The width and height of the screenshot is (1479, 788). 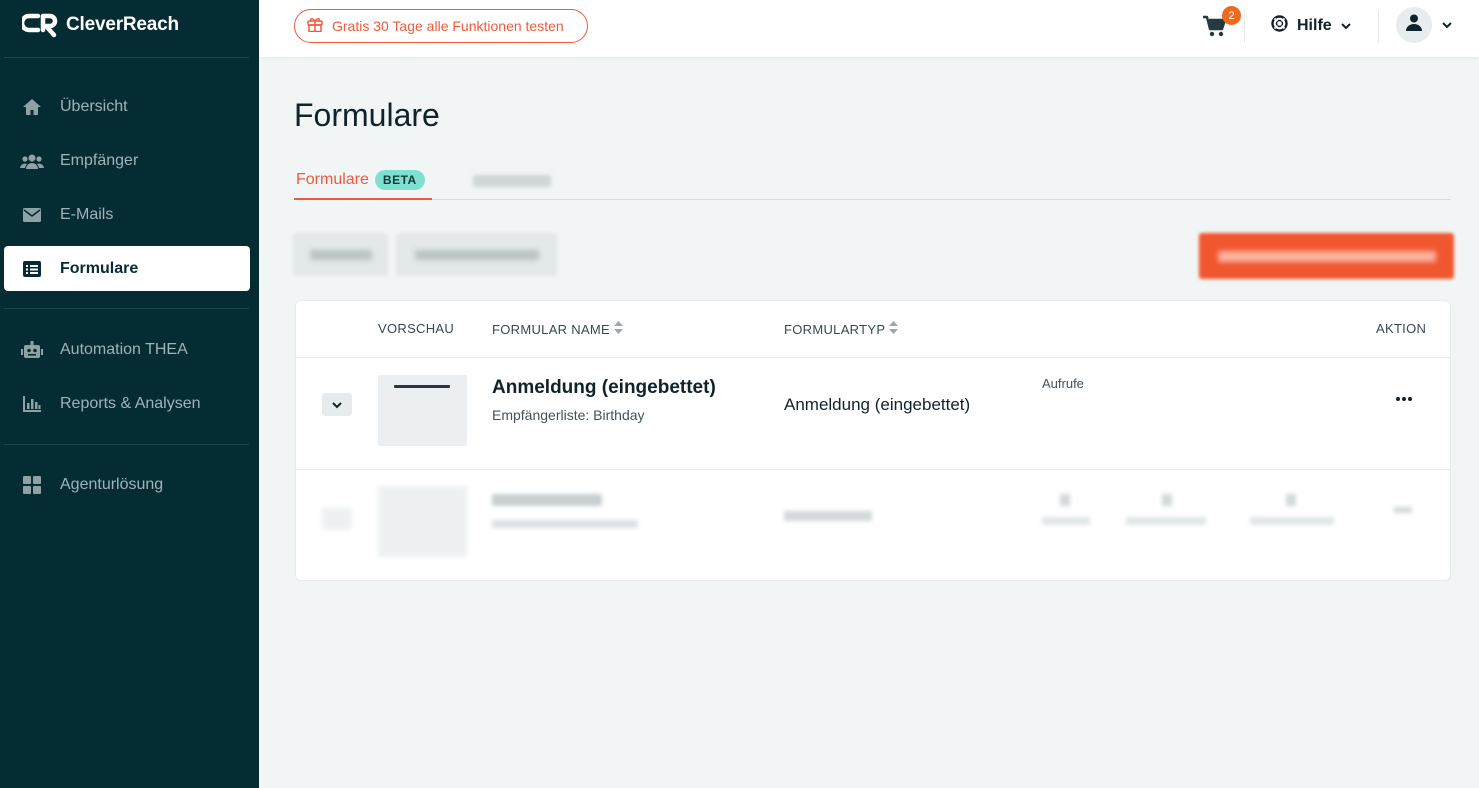 What do you see at coordinates (399, 180) in the screenshot?
I see `beta-badge: BETA` at bounding box center [399, 180].